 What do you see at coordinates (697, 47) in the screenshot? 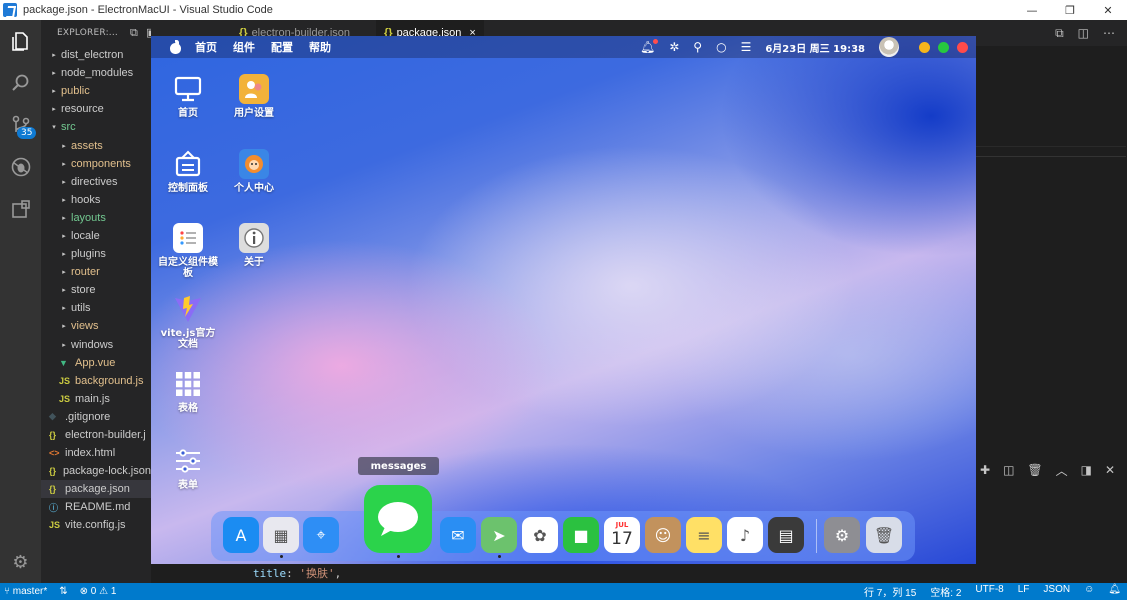
I see `pin-icon: ⚲` at bounding box center [697, 47].